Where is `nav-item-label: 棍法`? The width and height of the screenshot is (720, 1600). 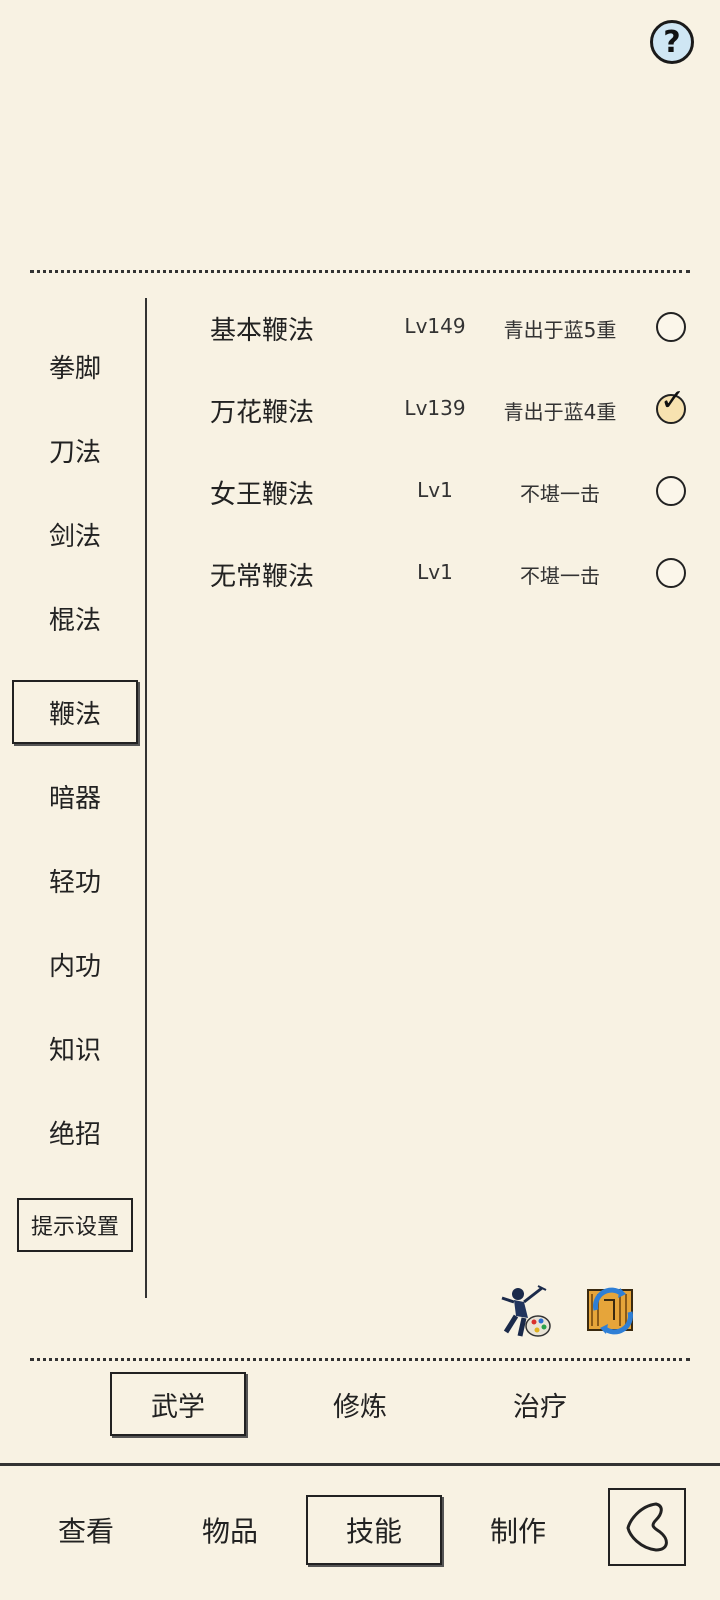
nav-item-label: 棍法 is located at coordinates (74, 620).